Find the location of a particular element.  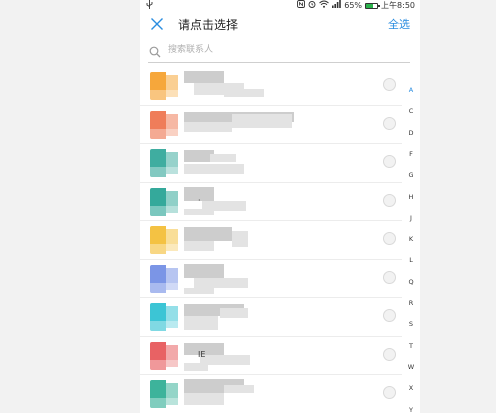

search-bar is located at coordinates (279, 51).